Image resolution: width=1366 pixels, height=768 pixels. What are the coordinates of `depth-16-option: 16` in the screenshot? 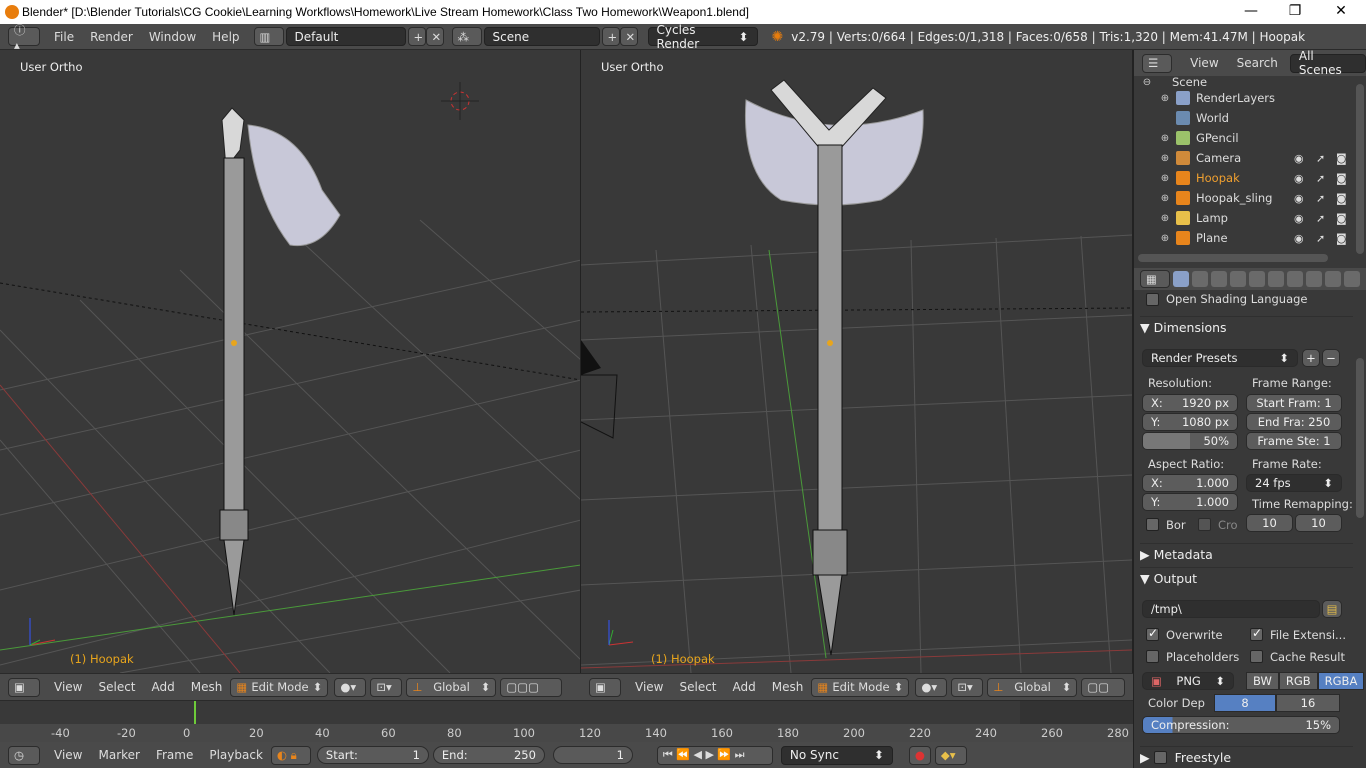 It's located at (1308, 703).